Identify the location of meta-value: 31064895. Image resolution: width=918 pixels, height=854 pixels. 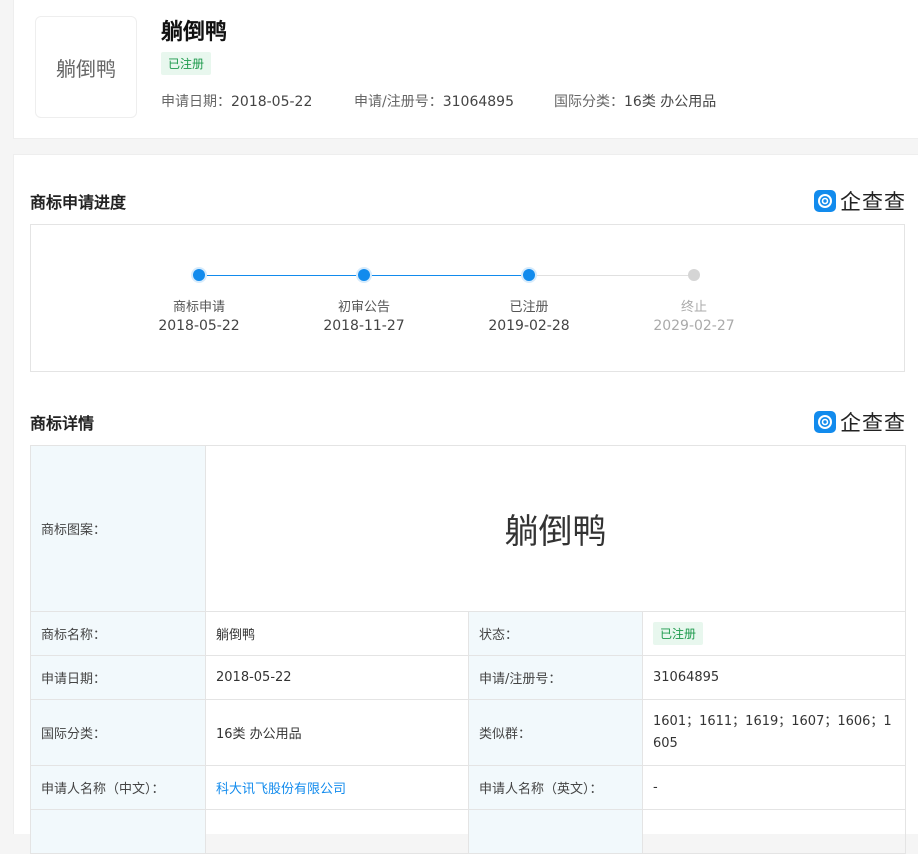
(478, 102).